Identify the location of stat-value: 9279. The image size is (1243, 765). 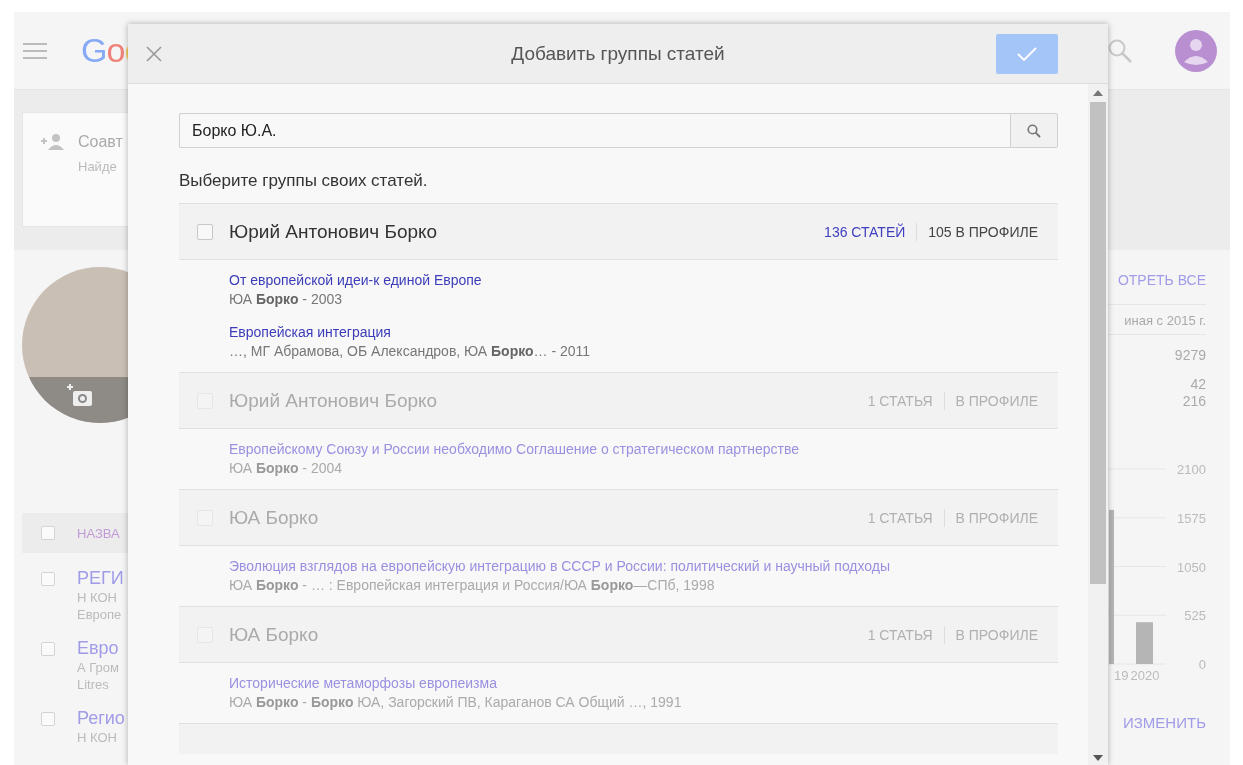
(1190, 355).